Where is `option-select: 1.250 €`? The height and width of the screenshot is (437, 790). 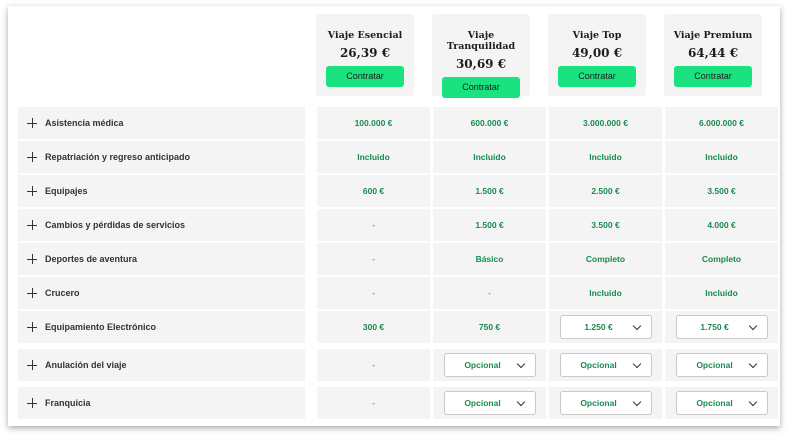
option-select: 1.250 € is located at coordinates (605, 327).